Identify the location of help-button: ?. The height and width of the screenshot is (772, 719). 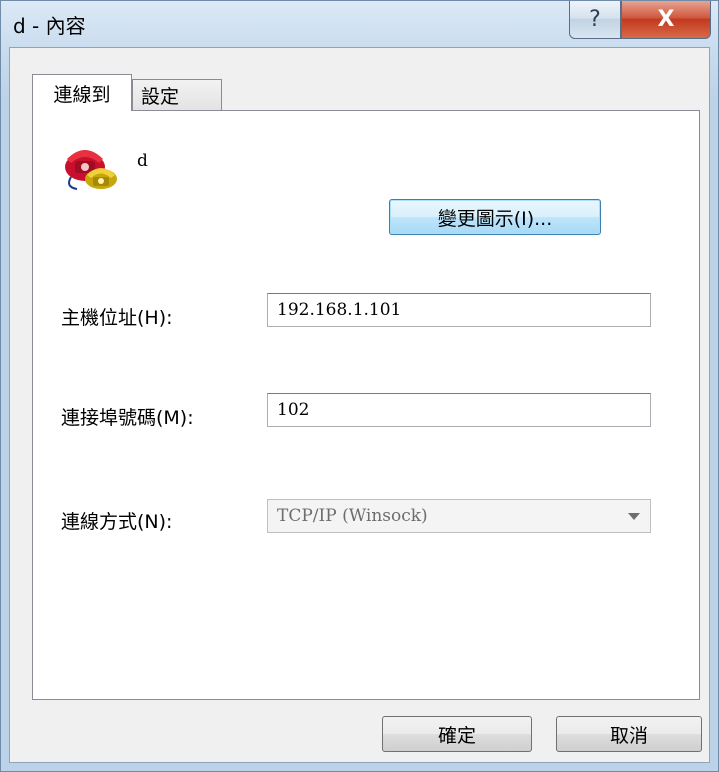
(595, 20).